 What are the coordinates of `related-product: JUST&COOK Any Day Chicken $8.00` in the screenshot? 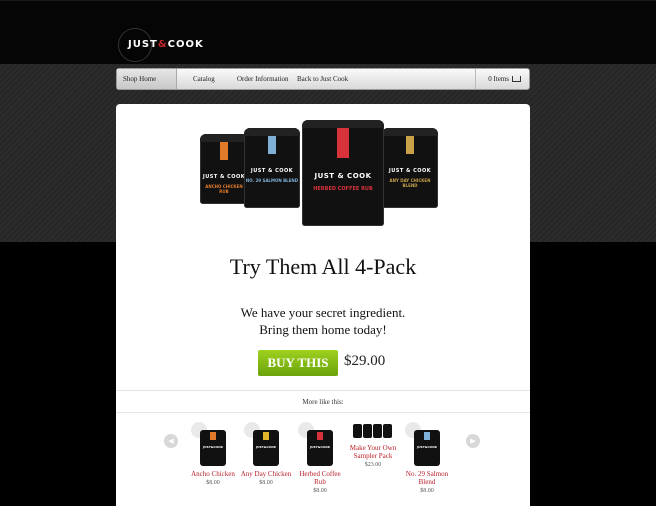 It's located at (266, 453).